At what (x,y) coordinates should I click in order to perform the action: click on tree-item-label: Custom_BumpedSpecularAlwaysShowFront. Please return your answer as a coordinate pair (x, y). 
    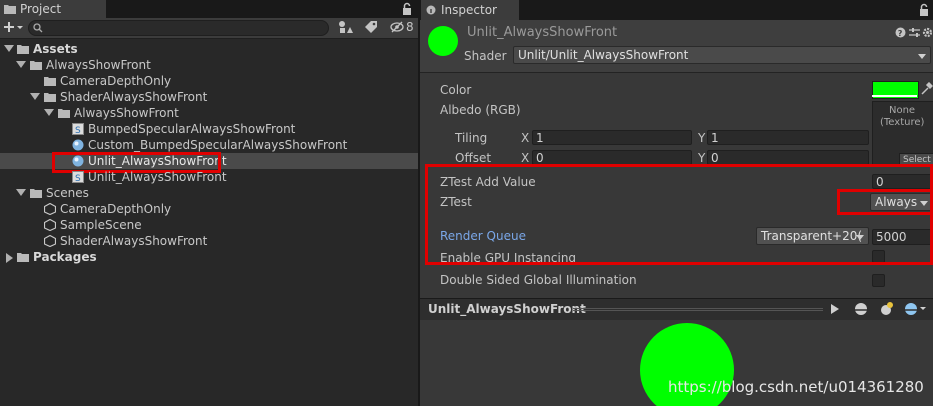
    Looking at the image, I should click on (218, 145).